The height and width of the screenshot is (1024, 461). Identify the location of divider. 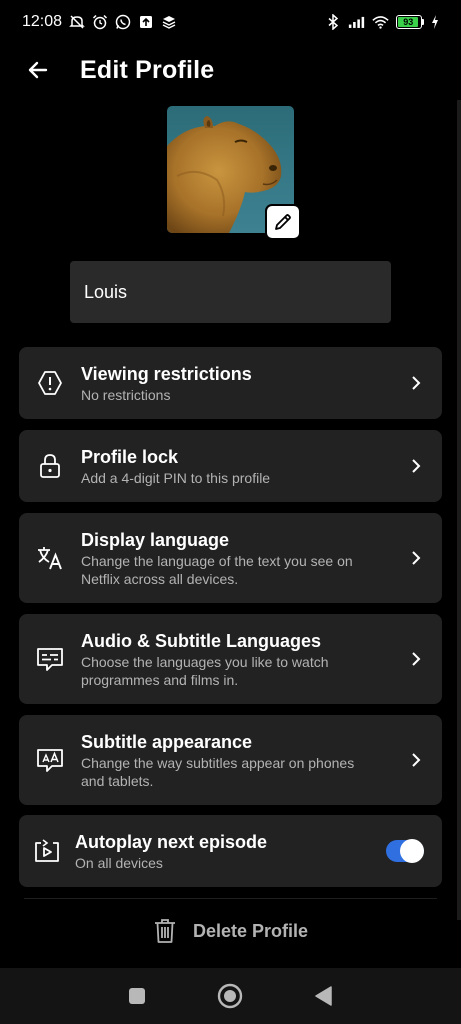
(230, 898).